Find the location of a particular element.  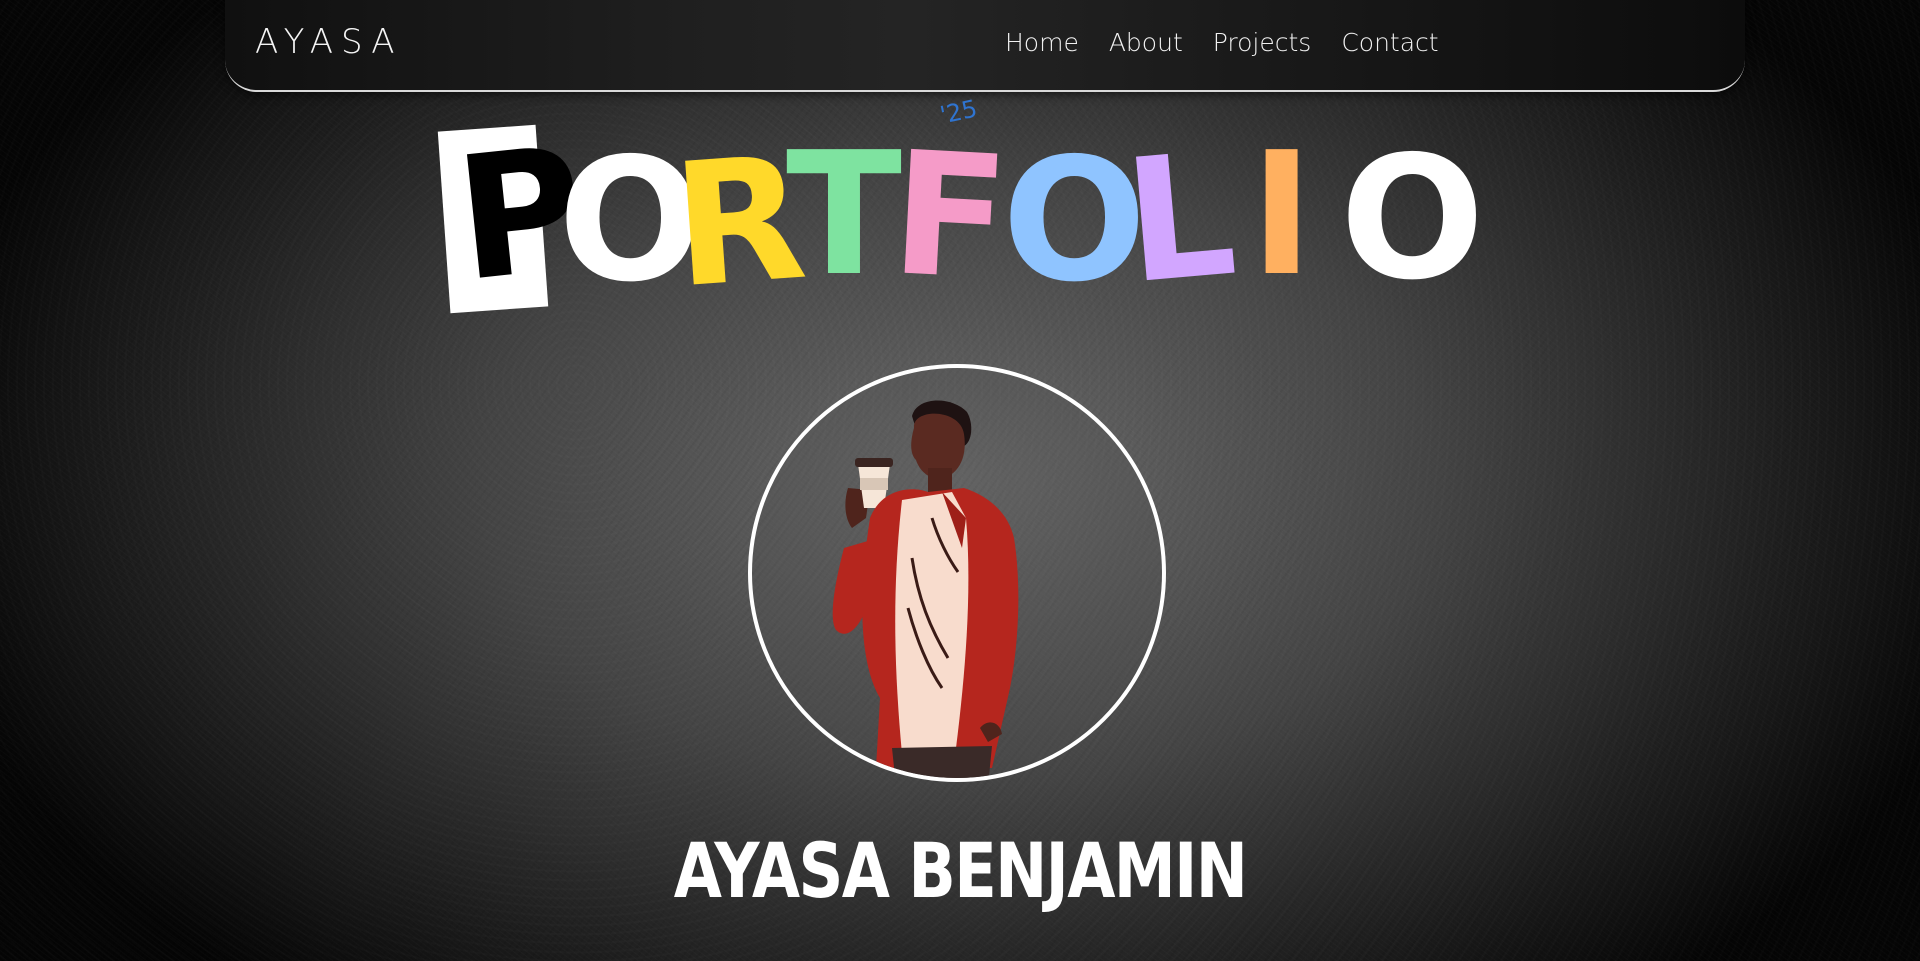

nav-menu: Home About Projects Contact is located at coordinates (1222, 42).